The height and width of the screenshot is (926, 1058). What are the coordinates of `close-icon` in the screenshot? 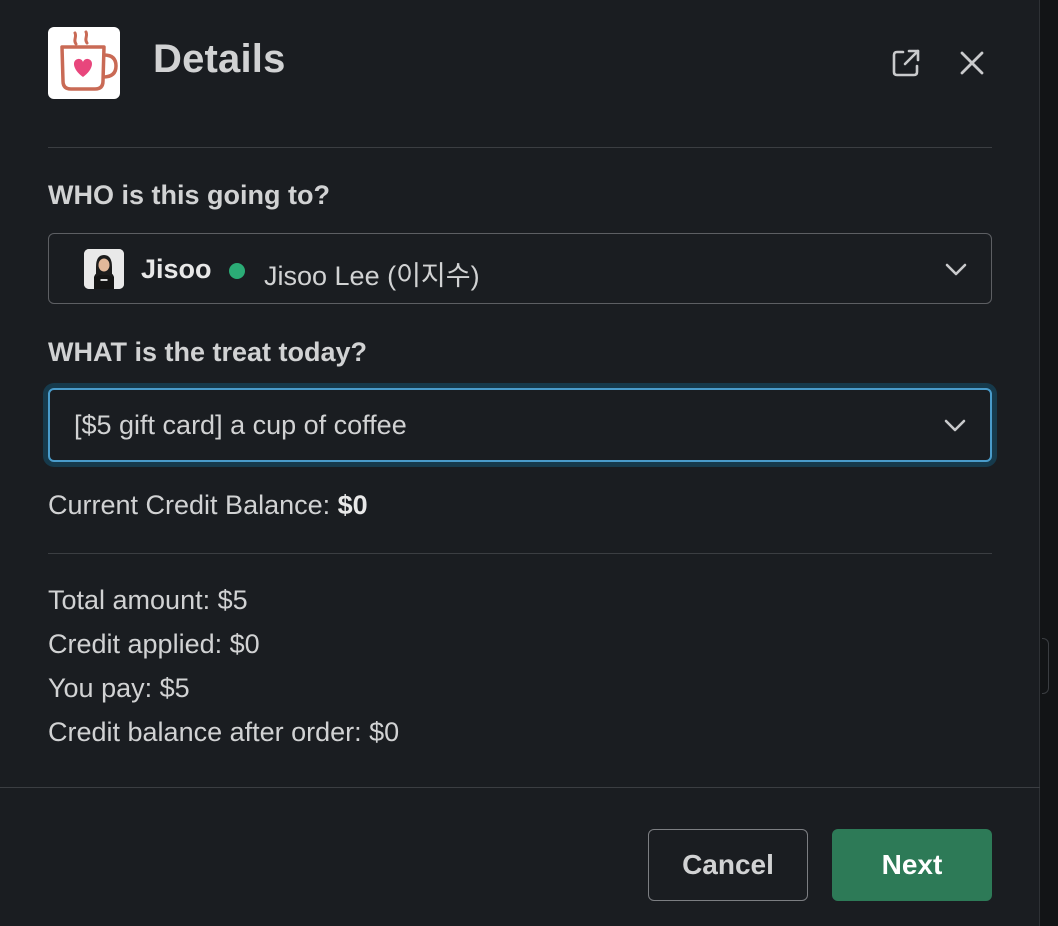 It's located at (972, 63).